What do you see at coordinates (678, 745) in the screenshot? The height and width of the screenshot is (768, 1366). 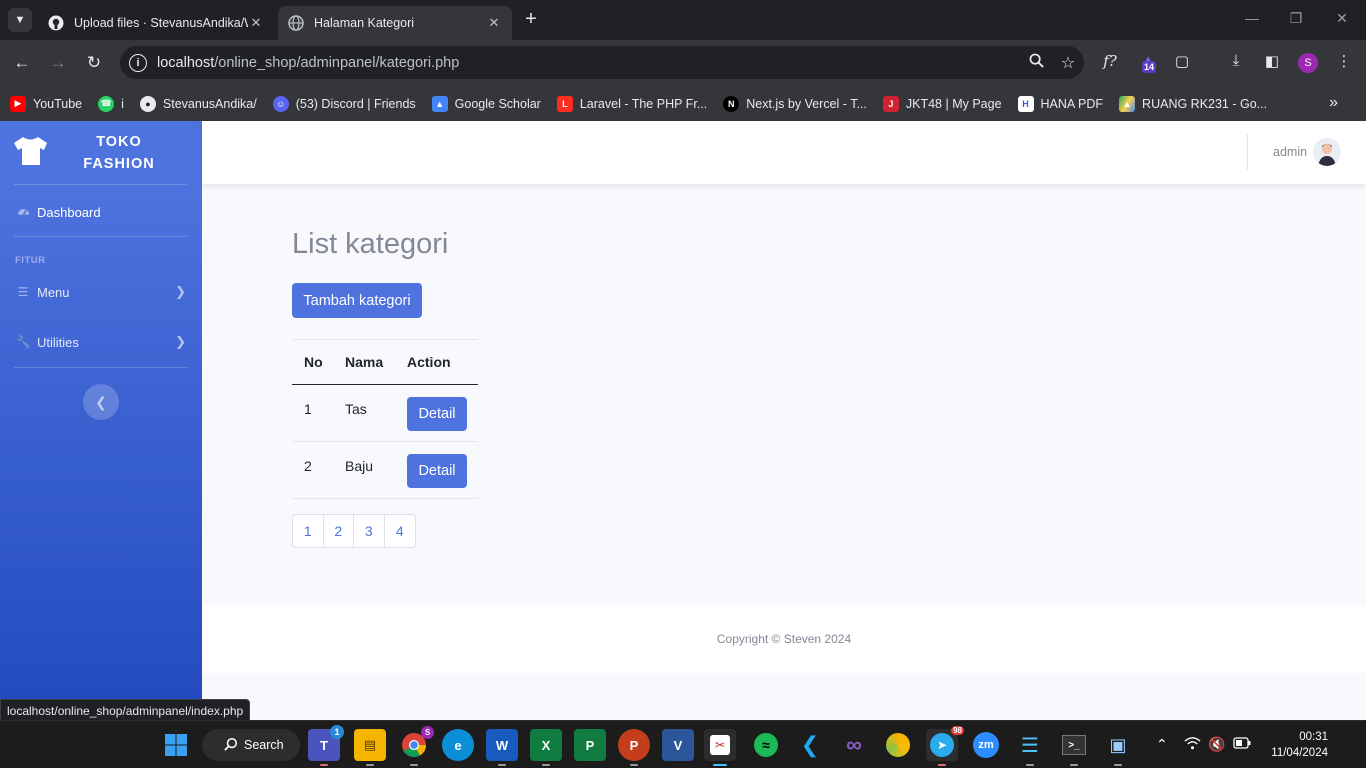 I see `visio-app: V` at bounding box center [678, 745].